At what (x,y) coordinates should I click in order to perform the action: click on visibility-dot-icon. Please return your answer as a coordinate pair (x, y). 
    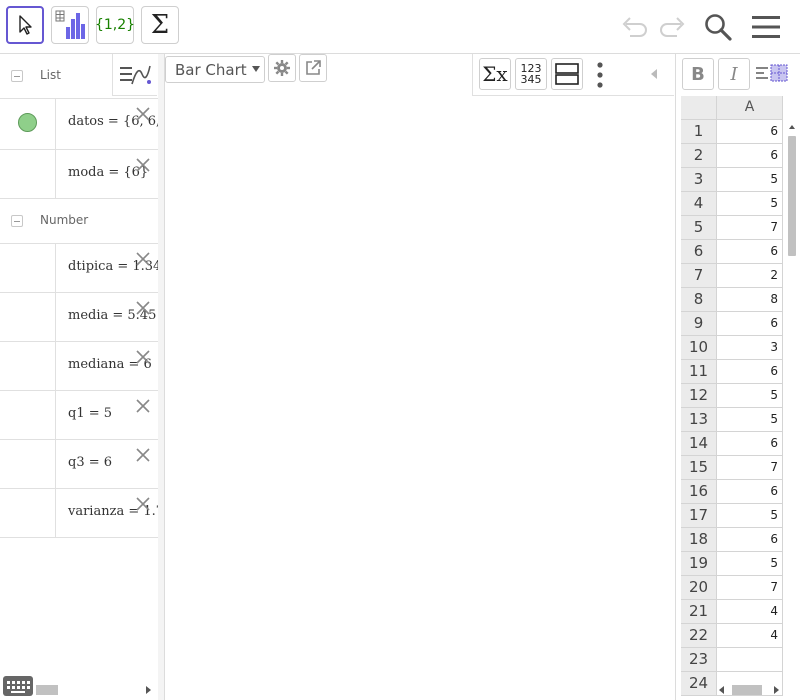
    Looking at the image, I should click on (27, 122).